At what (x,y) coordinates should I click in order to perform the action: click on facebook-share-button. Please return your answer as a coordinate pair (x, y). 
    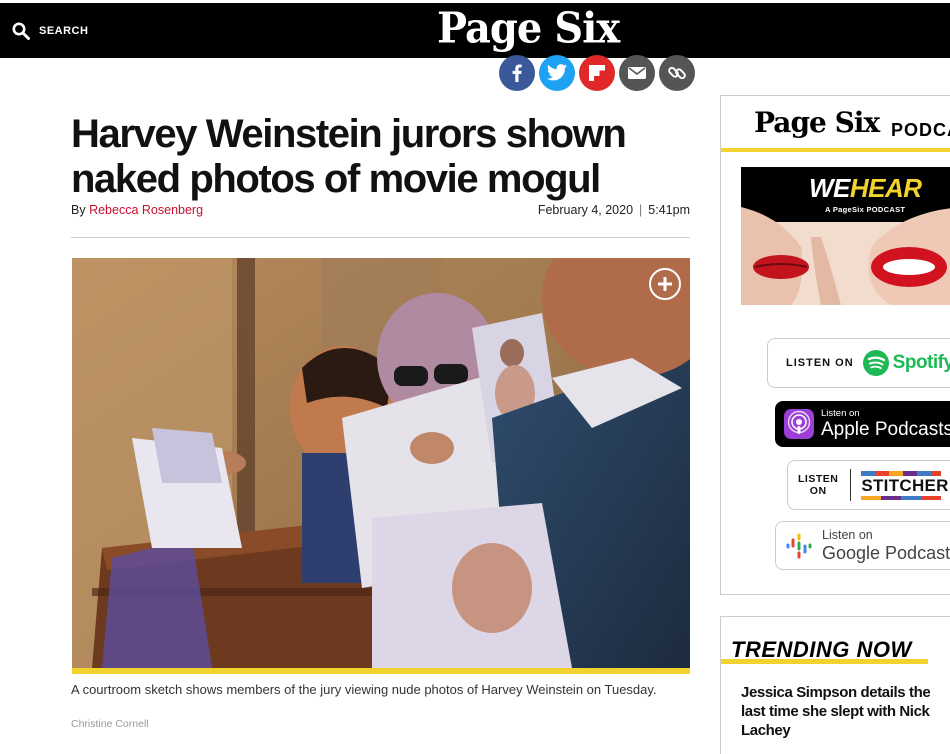
    Looking at the image, I should click on (517, 73).